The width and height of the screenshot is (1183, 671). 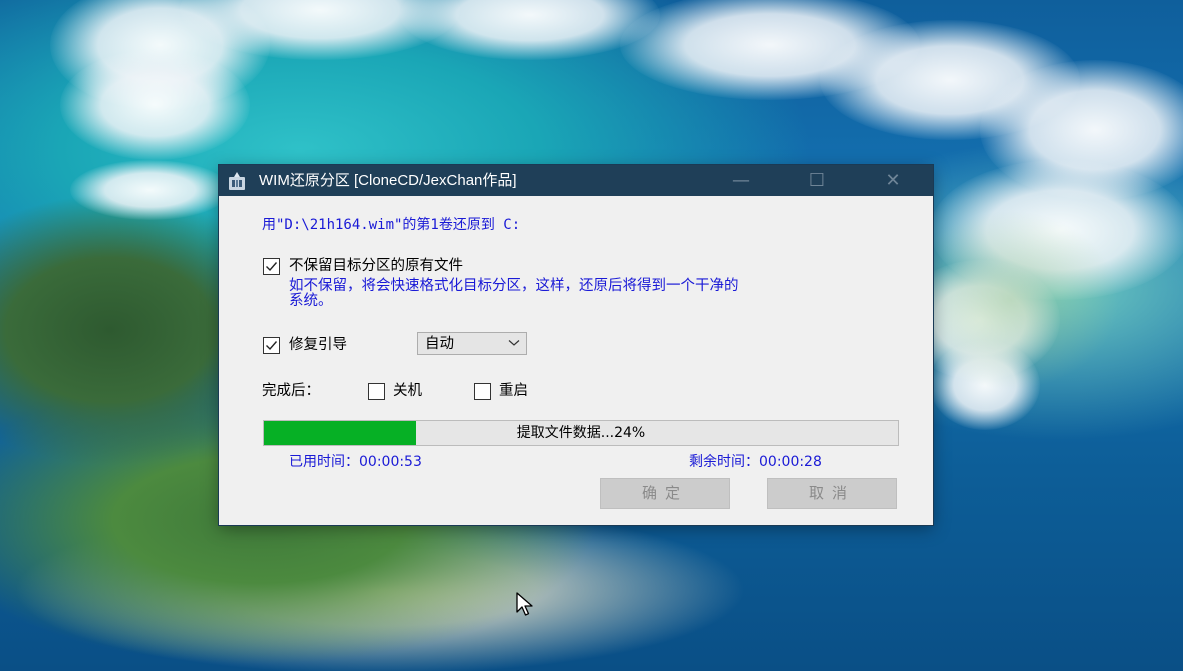 I want to click on boot-mode-value: 自动, so click(x=439, y=344).